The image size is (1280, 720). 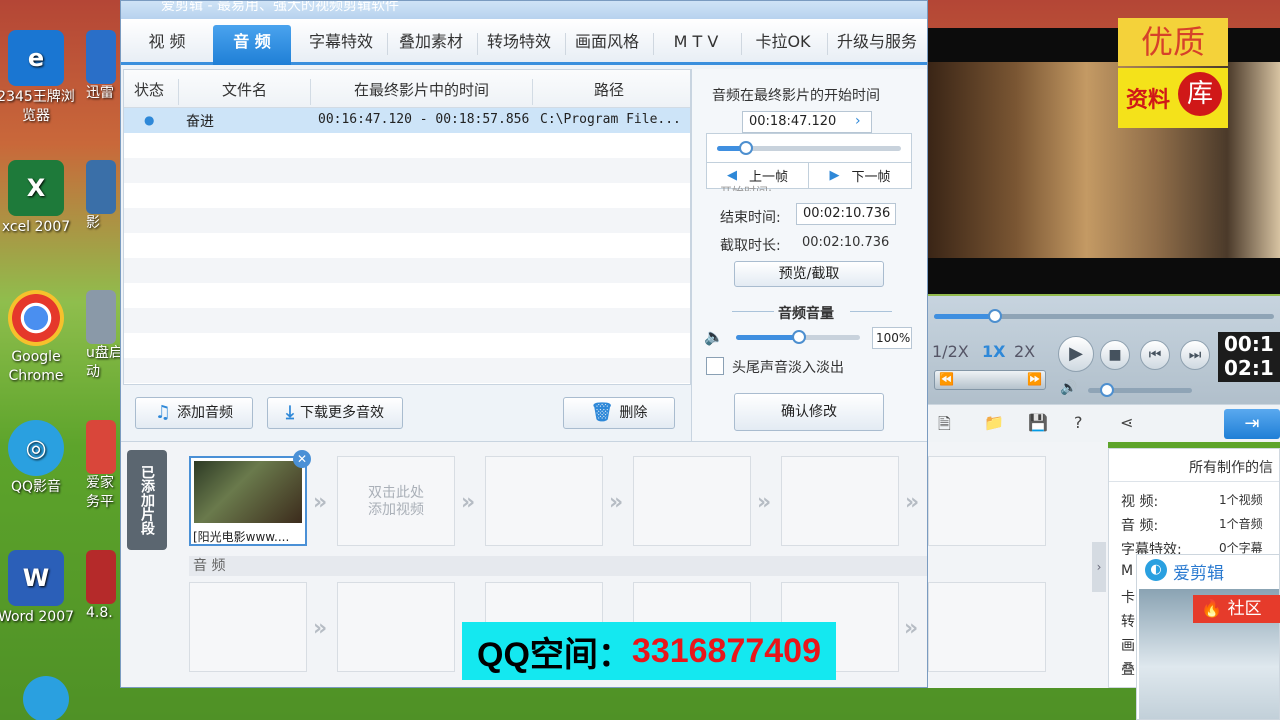 I want to click on desktop-icon-label: QQ影音, so click(x=36, y=487).